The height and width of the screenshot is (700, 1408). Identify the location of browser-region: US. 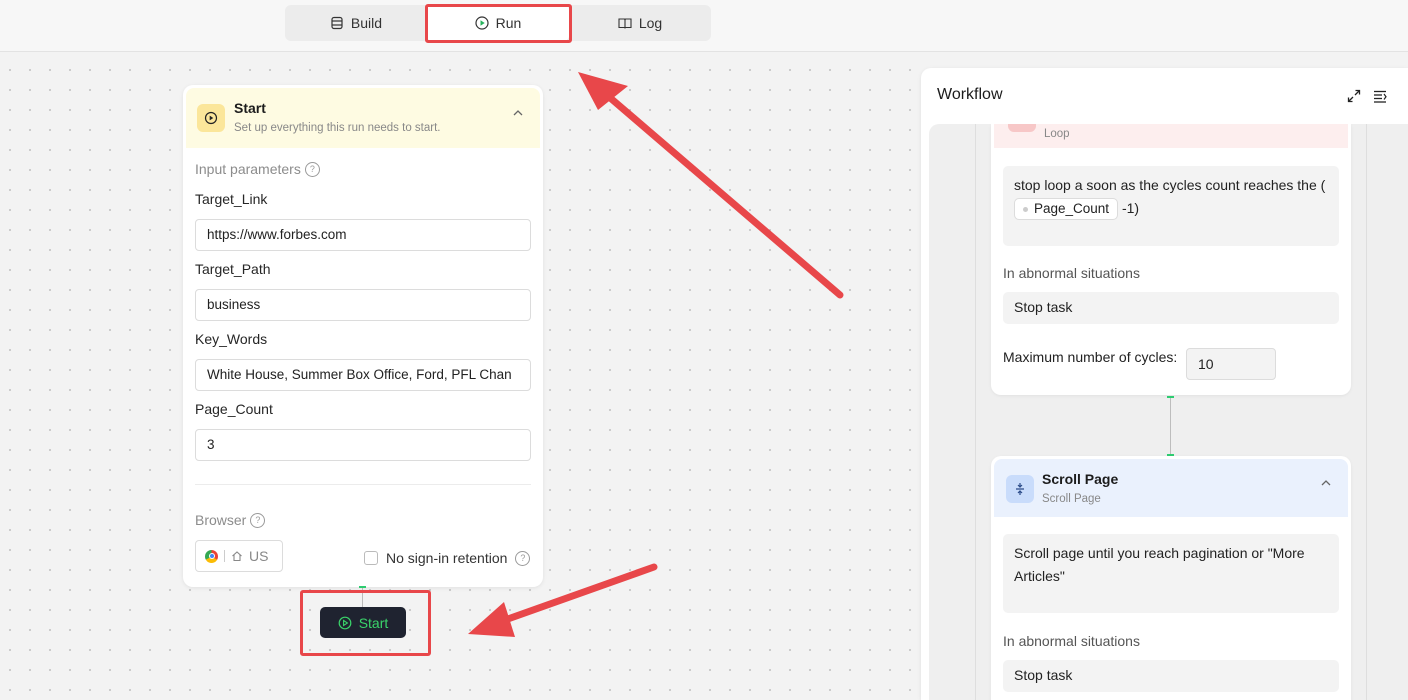
(259, 556).